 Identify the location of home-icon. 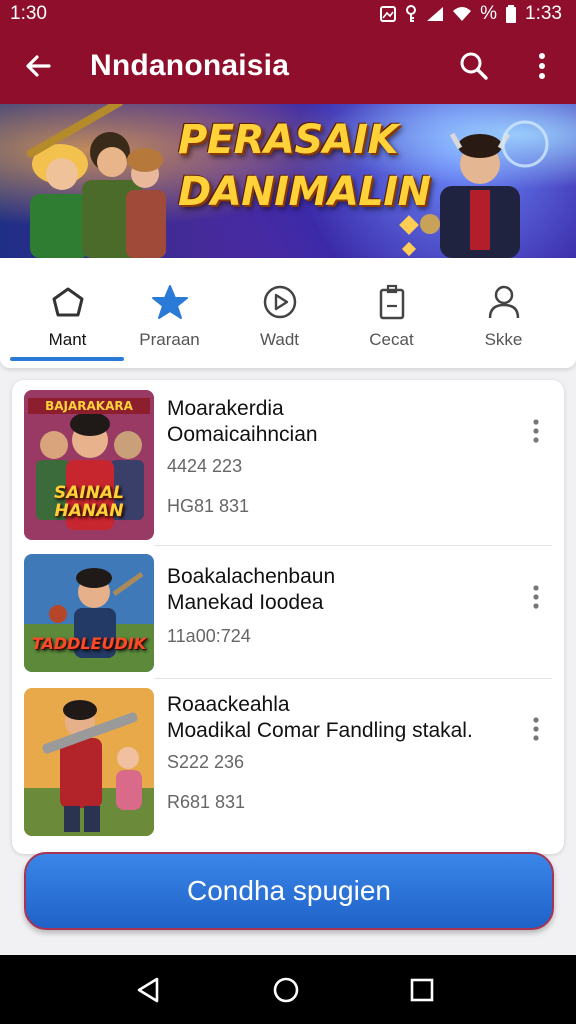
(67, 302).